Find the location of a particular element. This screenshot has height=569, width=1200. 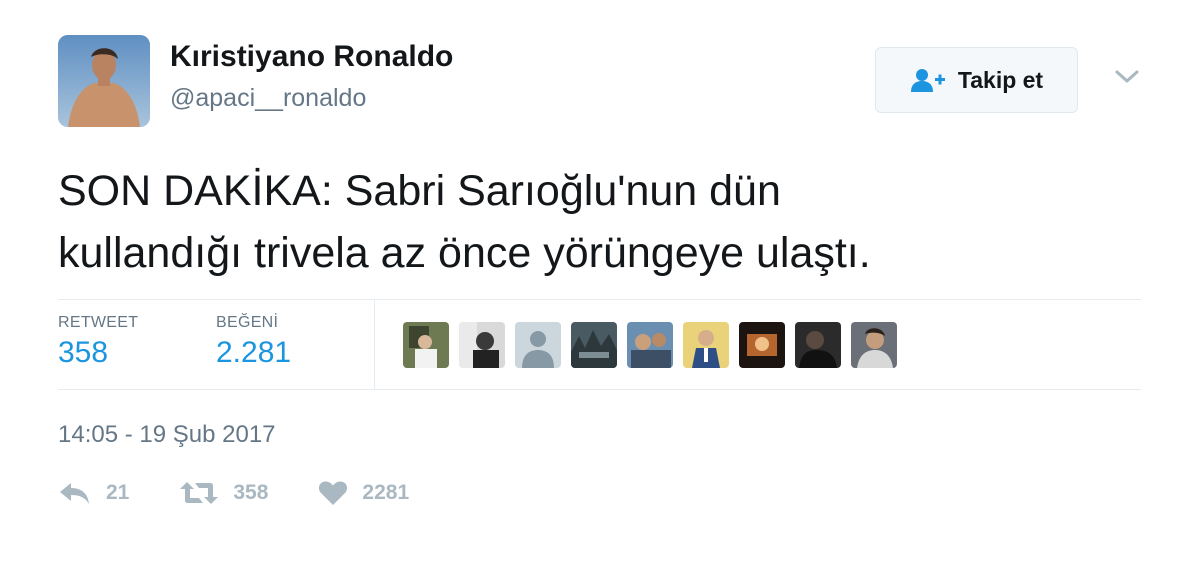

tweet-text-line-1: SON DAKİKA: Sabri Sarıoğlu'nun dün is located at coordinates (419, 191).